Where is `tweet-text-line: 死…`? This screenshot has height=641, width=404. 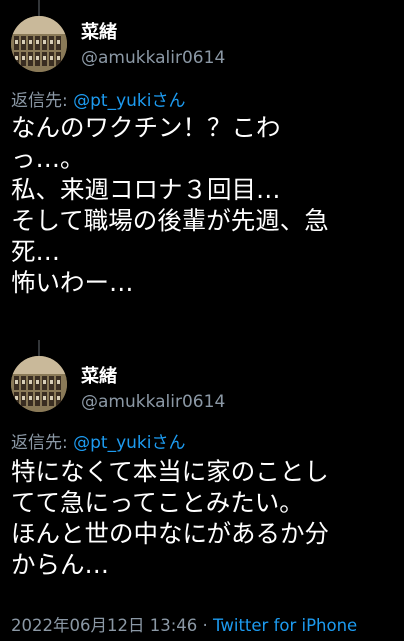 tweet-text-line: 死… is located at coordinates (35, 251).